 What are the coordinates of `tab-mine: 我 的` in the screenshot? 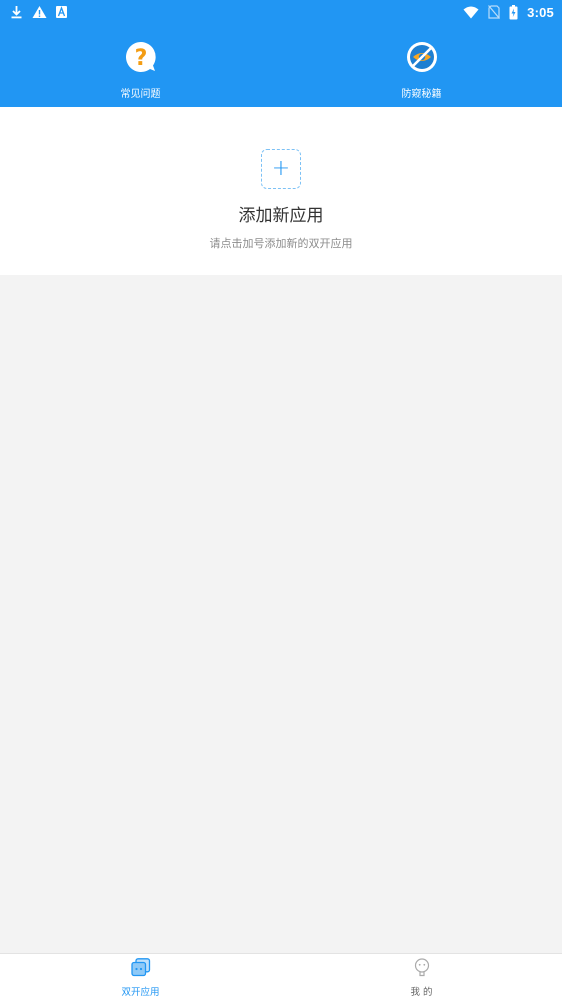 It's located at (421, 976).